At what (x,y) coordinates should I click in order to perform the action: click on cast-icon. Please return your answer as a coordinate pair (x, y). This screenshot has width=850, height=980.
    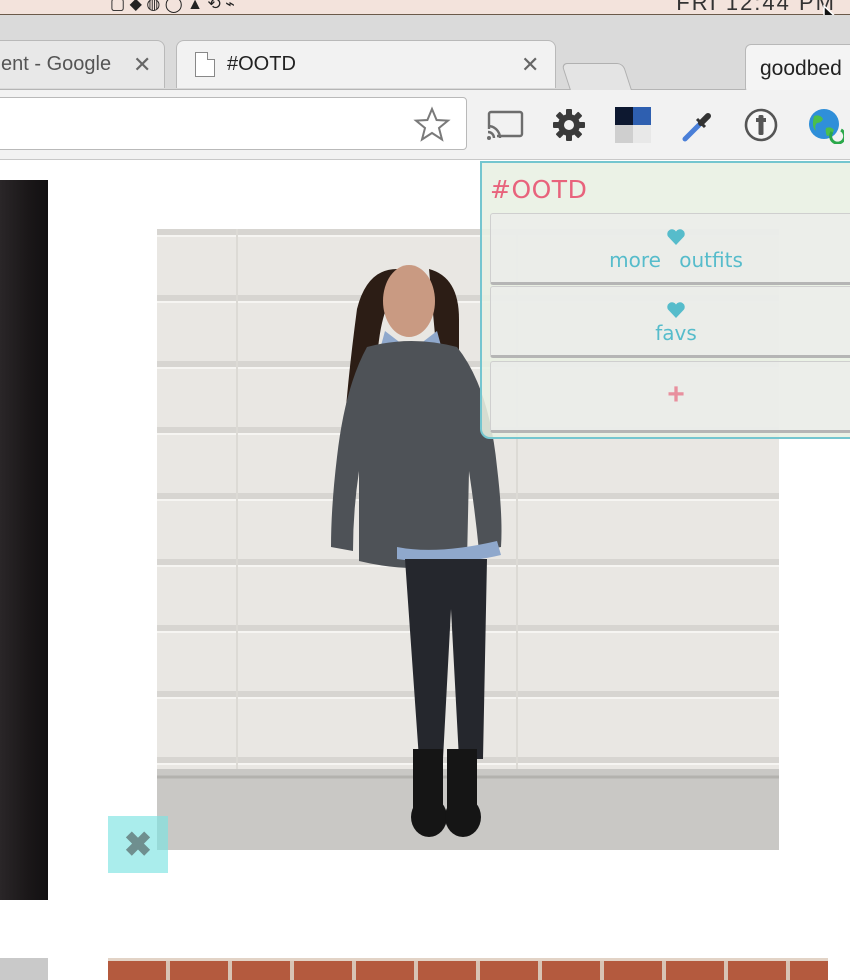
    Looking at the image, I should click on (505, 125).